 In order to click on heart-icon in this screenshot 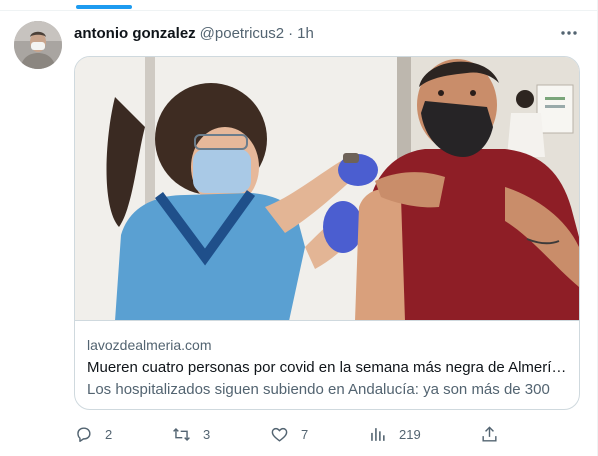, I will do `click(279, 434)`.